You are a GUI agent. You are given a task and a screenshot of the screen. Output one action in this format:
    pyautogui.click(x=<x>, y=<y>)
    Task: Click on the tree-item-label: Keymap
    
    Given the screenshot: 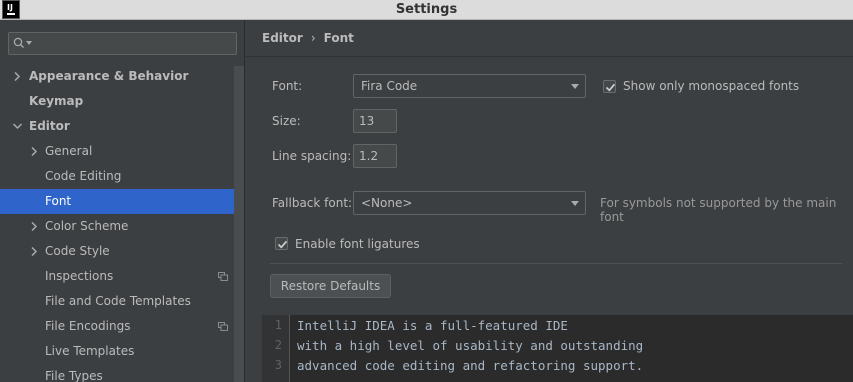 What is the action you would take?
    pyautogui.click(x=56, y=101)
    